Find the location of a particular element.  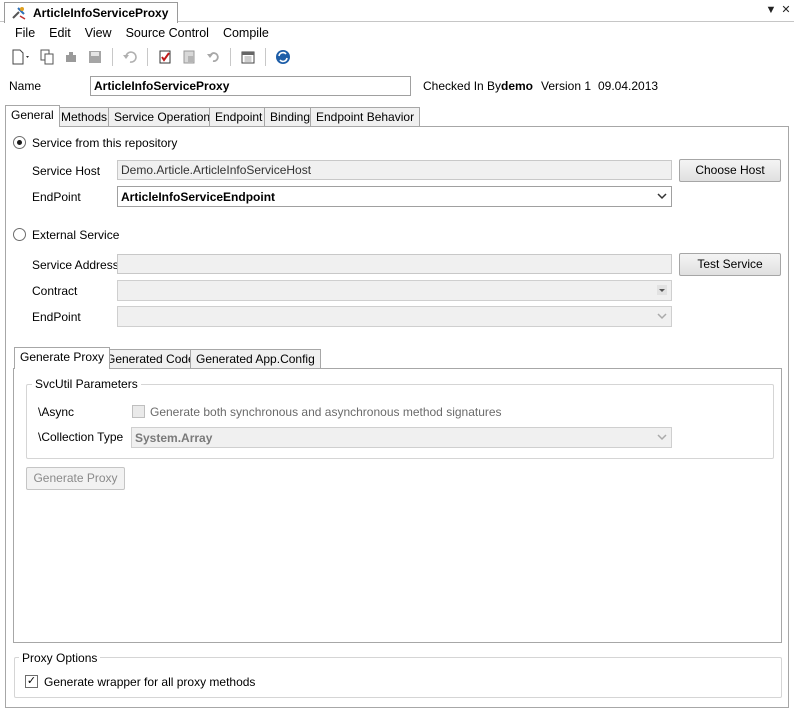

undo-button is located at coordinates (130, 57).